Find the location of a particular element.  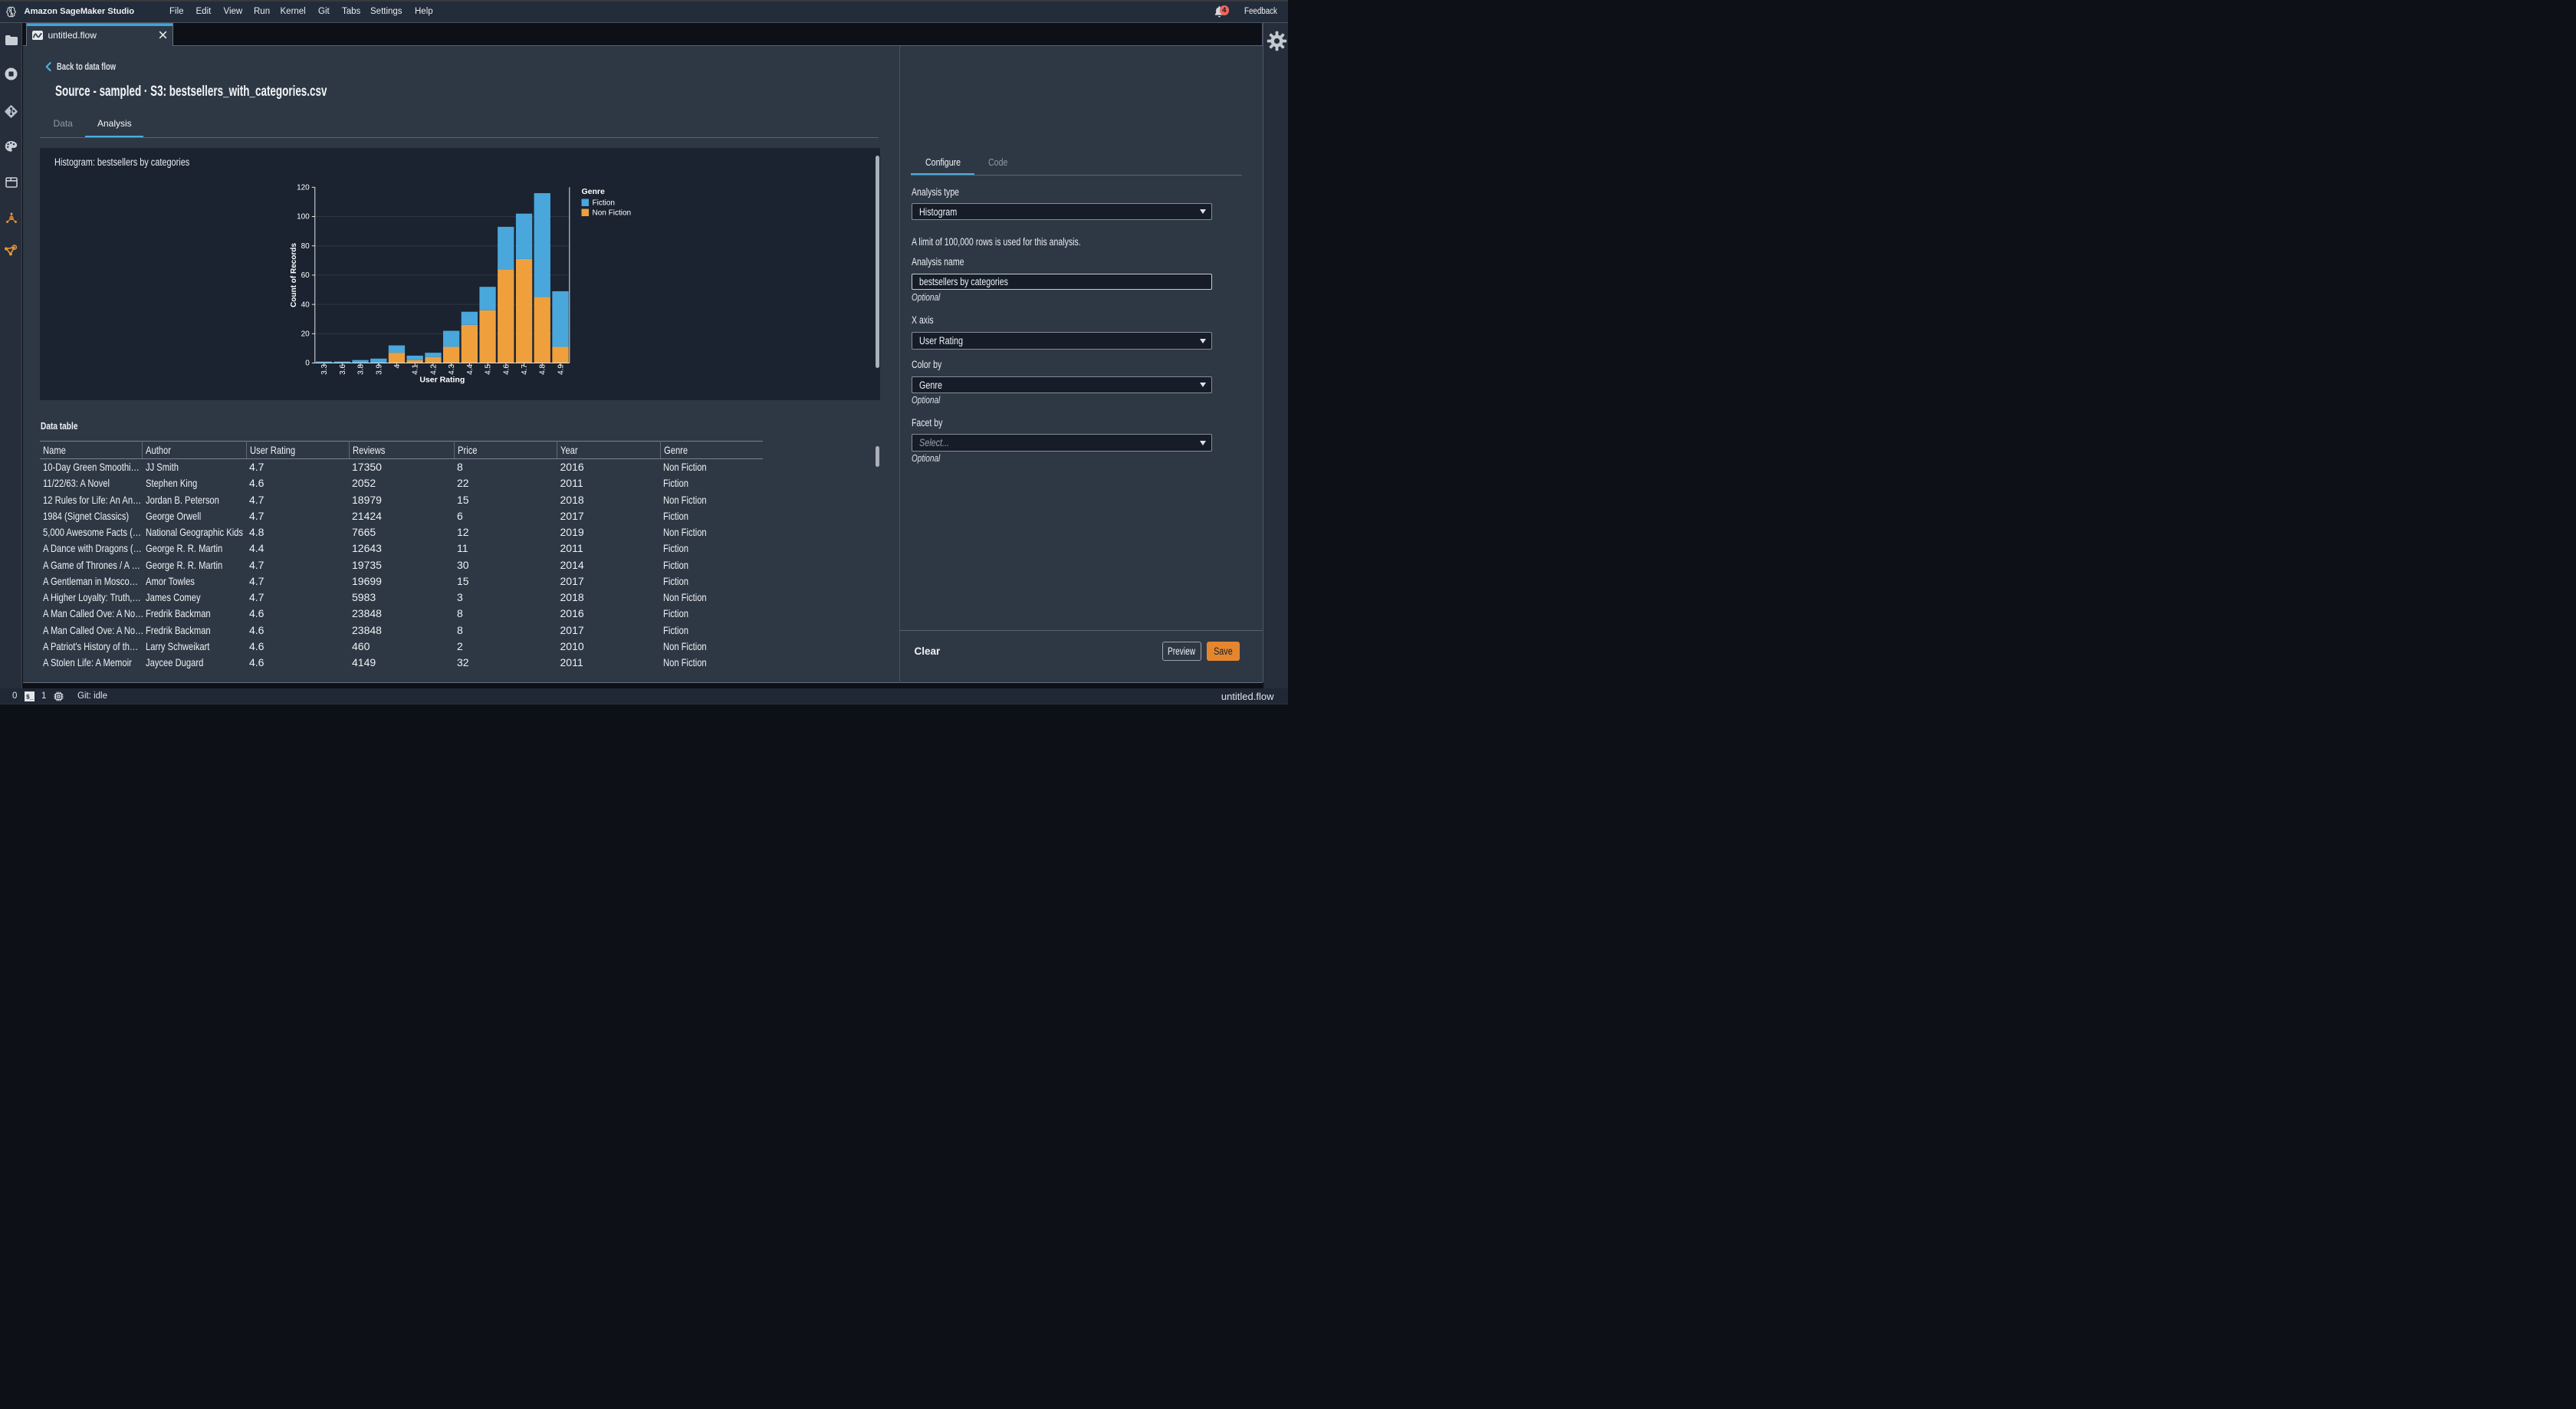

svg-text: 4.5 is located at coordinates (489, 369).